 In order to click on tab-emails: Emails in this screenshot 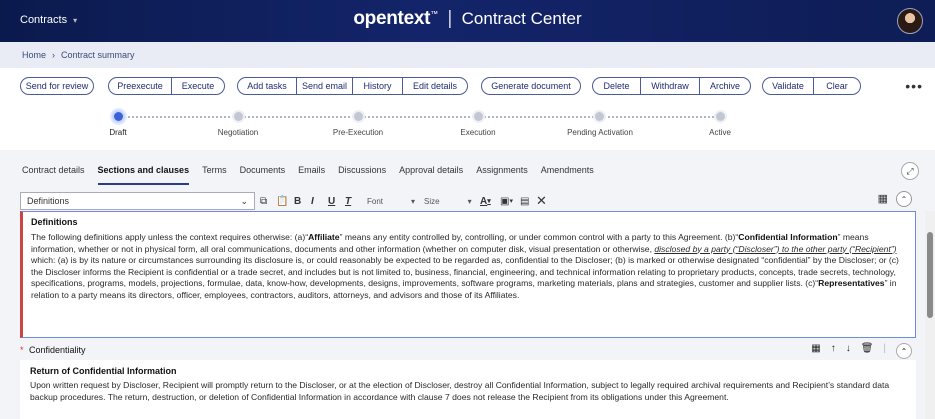, I will do `click(311, 174)`.